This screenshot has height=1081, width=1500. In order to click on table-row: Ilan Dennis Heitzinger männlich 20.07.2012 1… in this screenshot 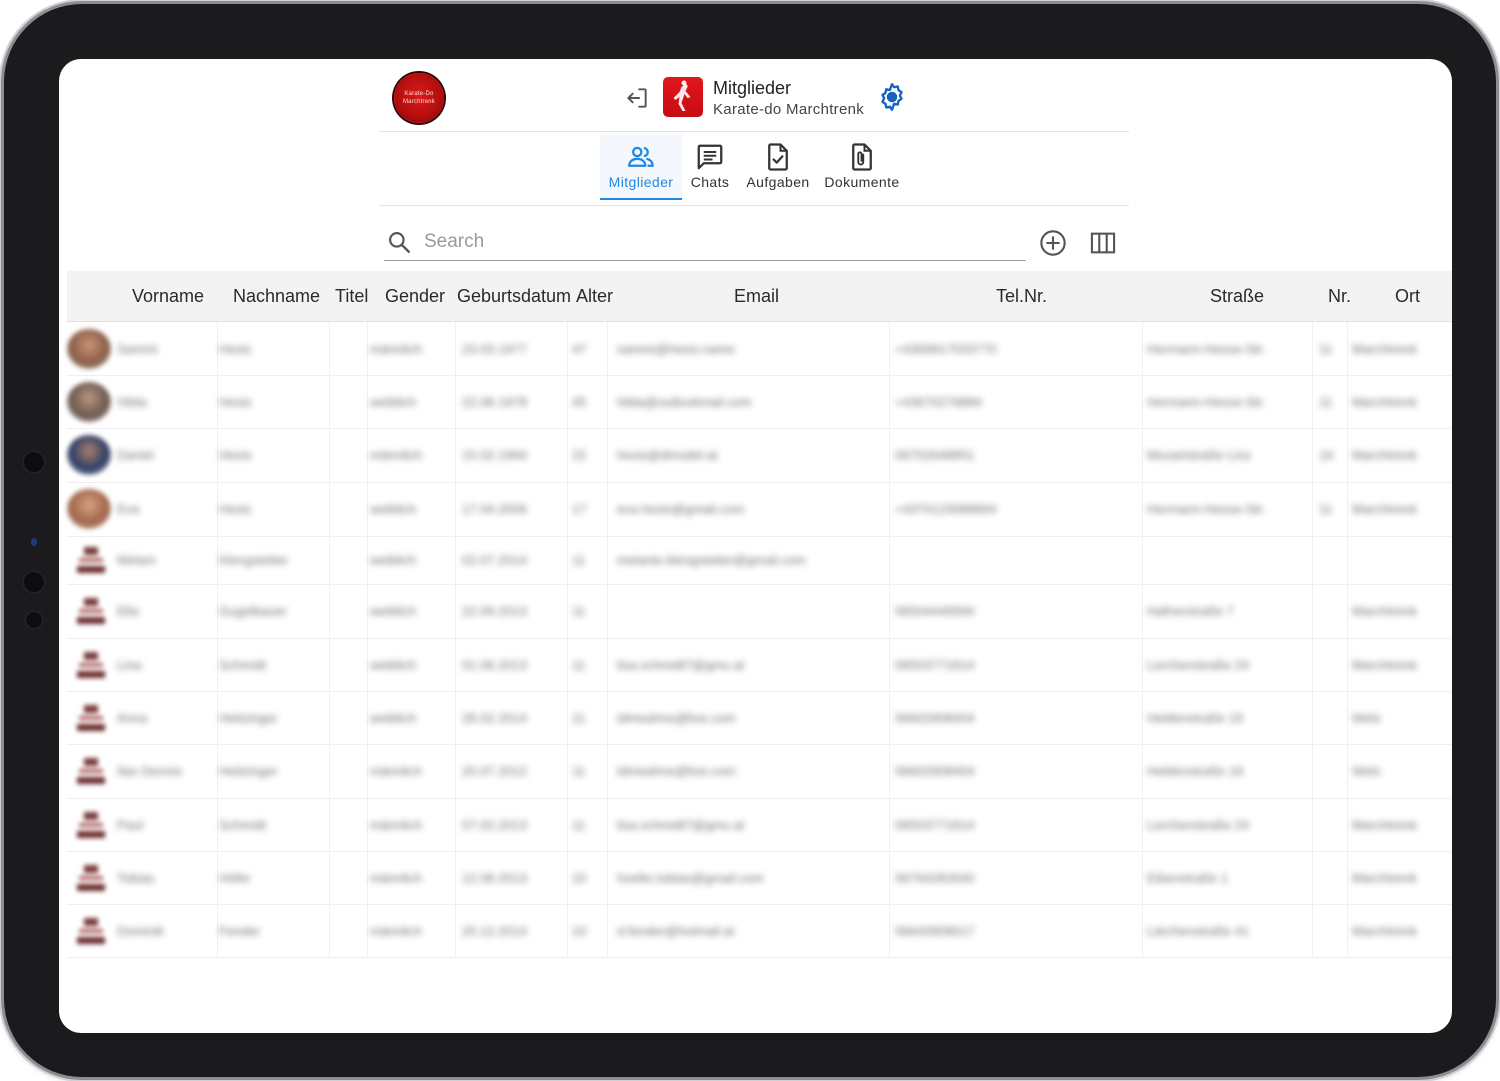, I will do `click(759, 771)`.